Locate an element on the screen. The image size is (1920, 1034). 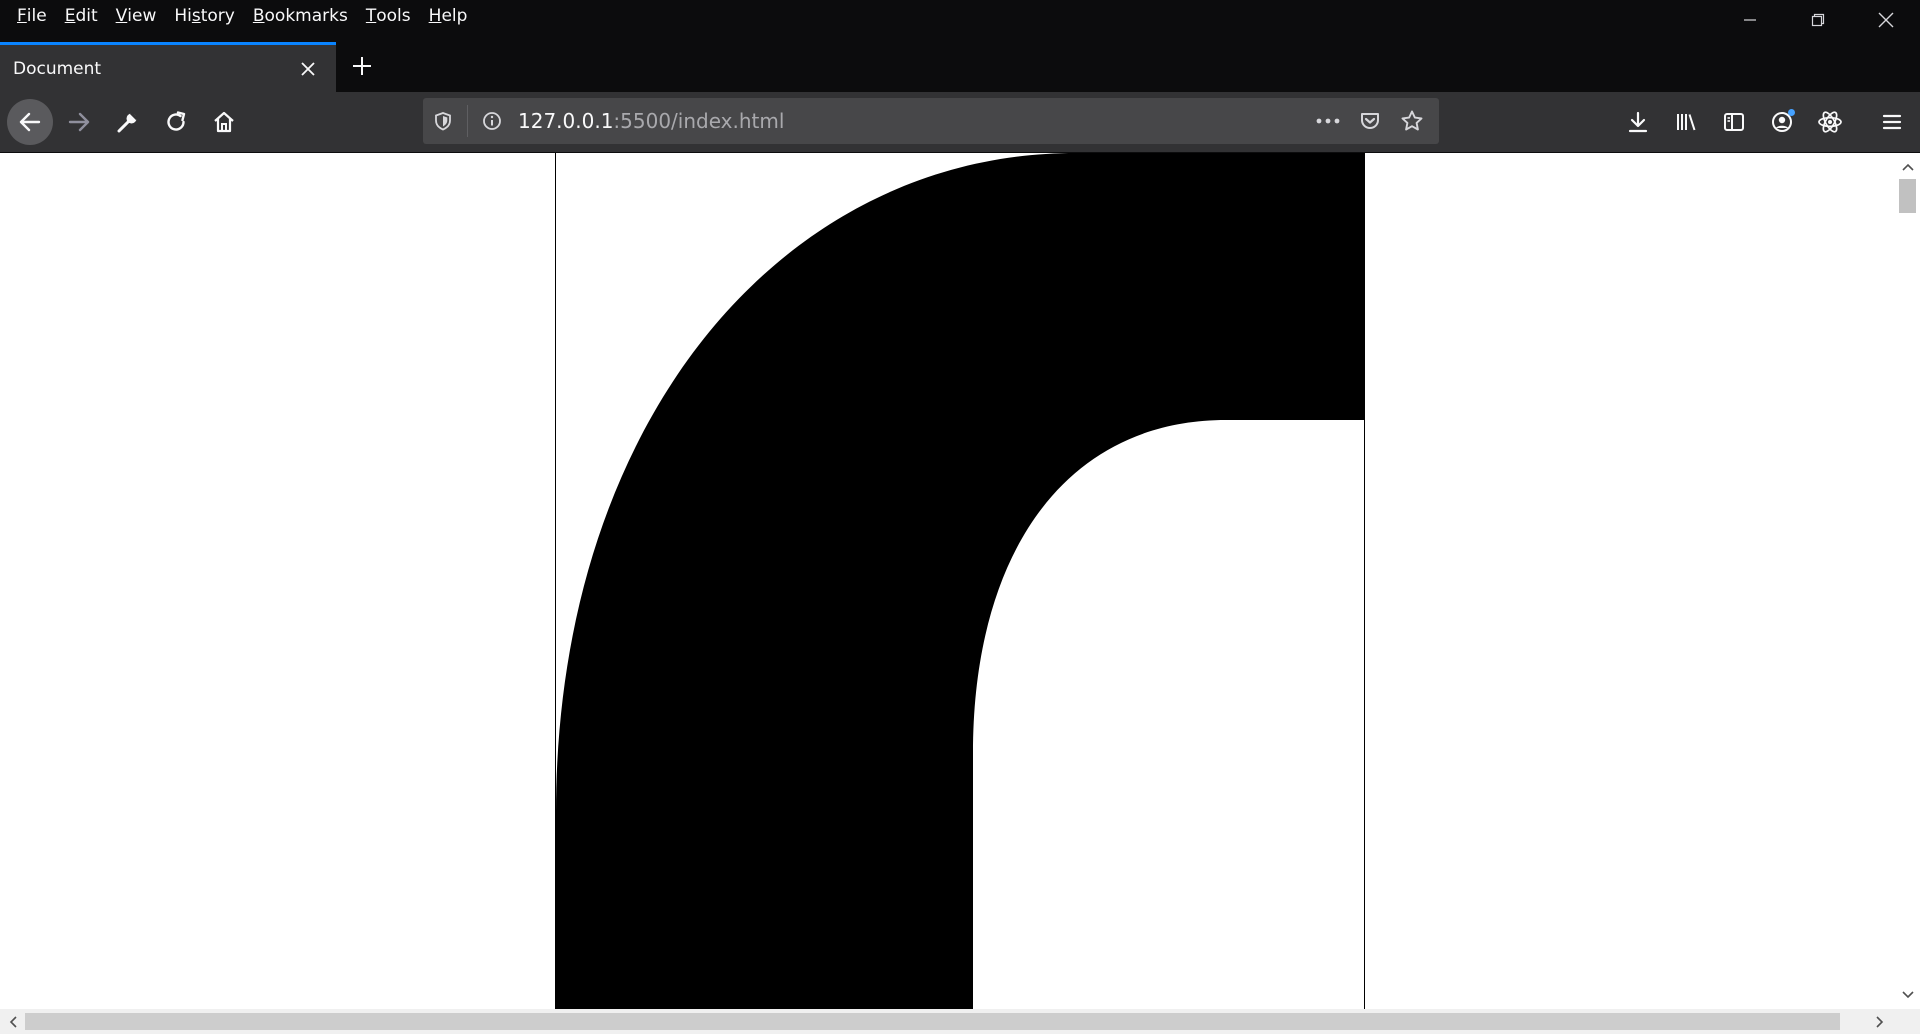
menu-edit-accel: E is located at coordinates (70, 16).